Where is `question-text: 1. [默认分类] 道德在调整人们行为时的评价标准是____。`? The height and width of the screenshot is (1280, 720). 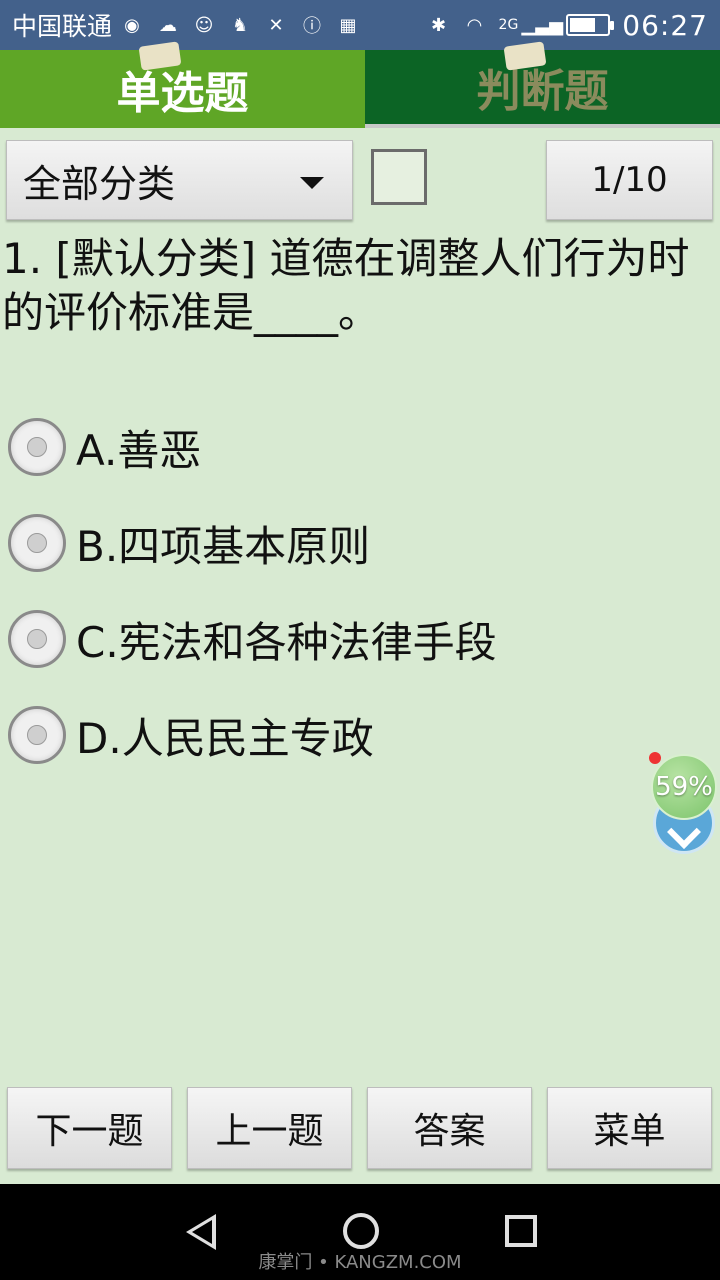 question-text: 1. [默认分类] 道德在调整人们行为时的评价标准是____。 is located at coordinates (346, 285).